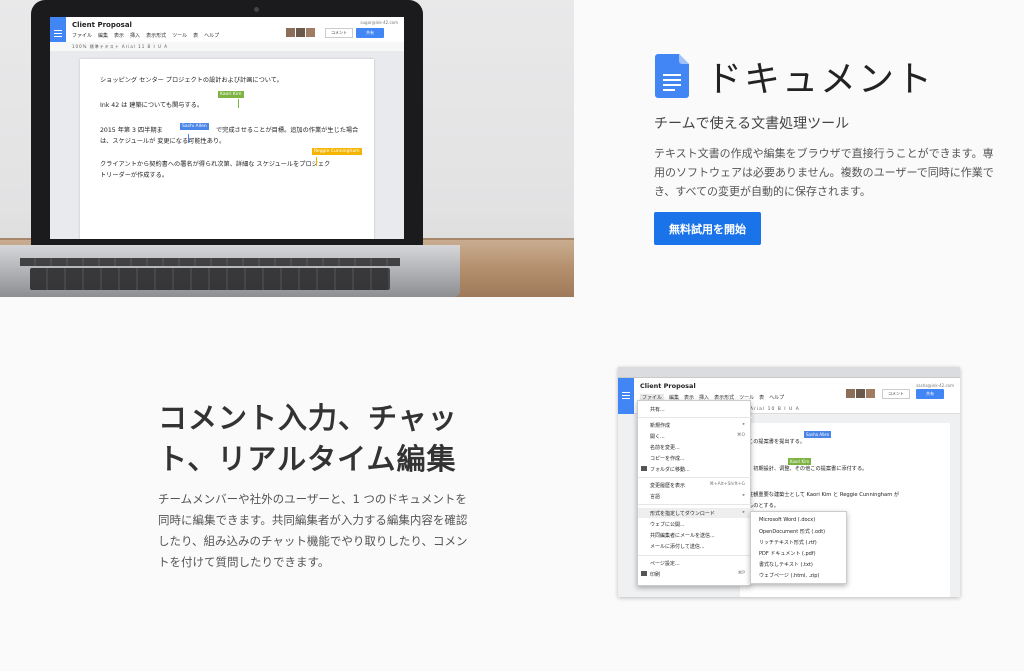  Describe the element at coordinates (308, 438) in the screenshot. I see `feature-title: コメント入力、チャット、リアルタイム編集` at that location.